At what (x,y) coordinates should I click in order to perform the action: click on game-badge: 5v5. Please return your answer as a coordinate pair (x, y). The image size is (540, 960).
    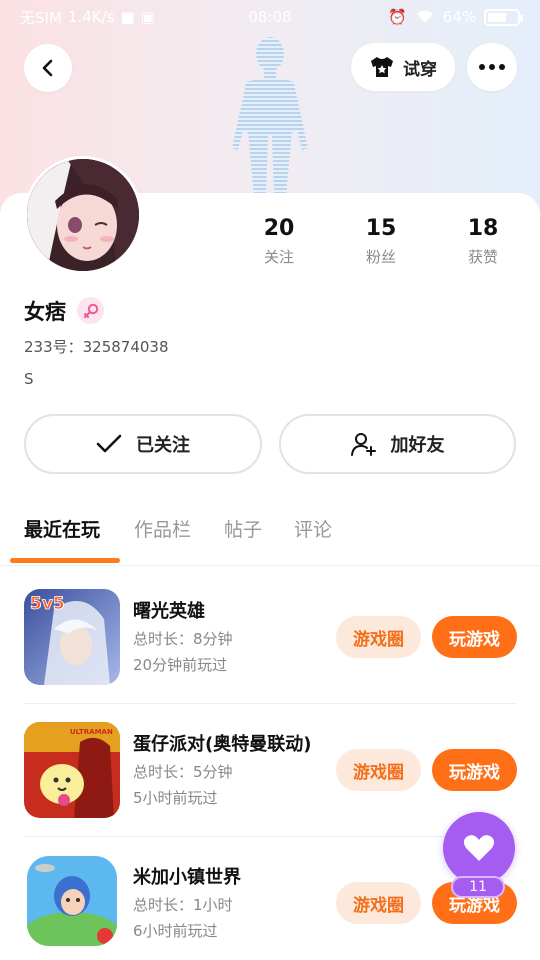
    Looking at the image, I should click on (47, 604).